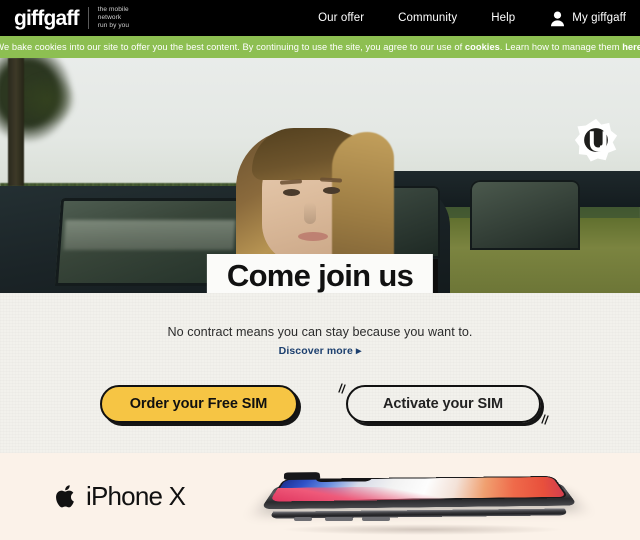  Describe the element at coordinates (557, 18) in the screenshot. I see `user-avatar-icon` at that location.